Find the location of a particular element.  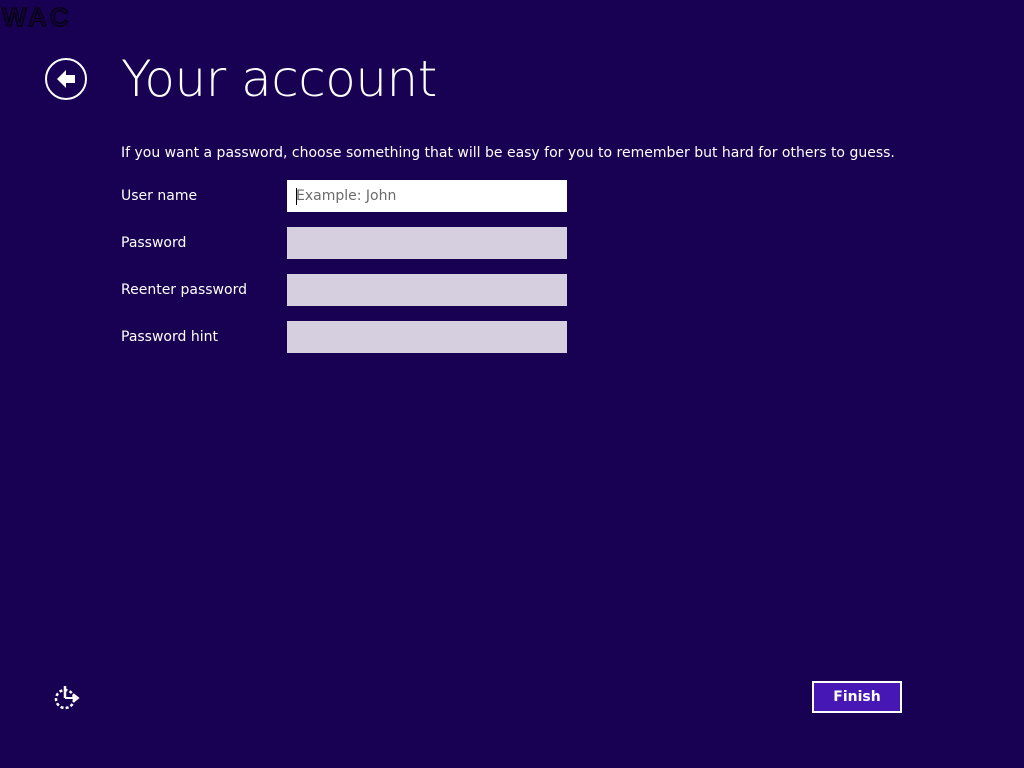

password-hint-row: Password hint is located at coordinates (346, 337).